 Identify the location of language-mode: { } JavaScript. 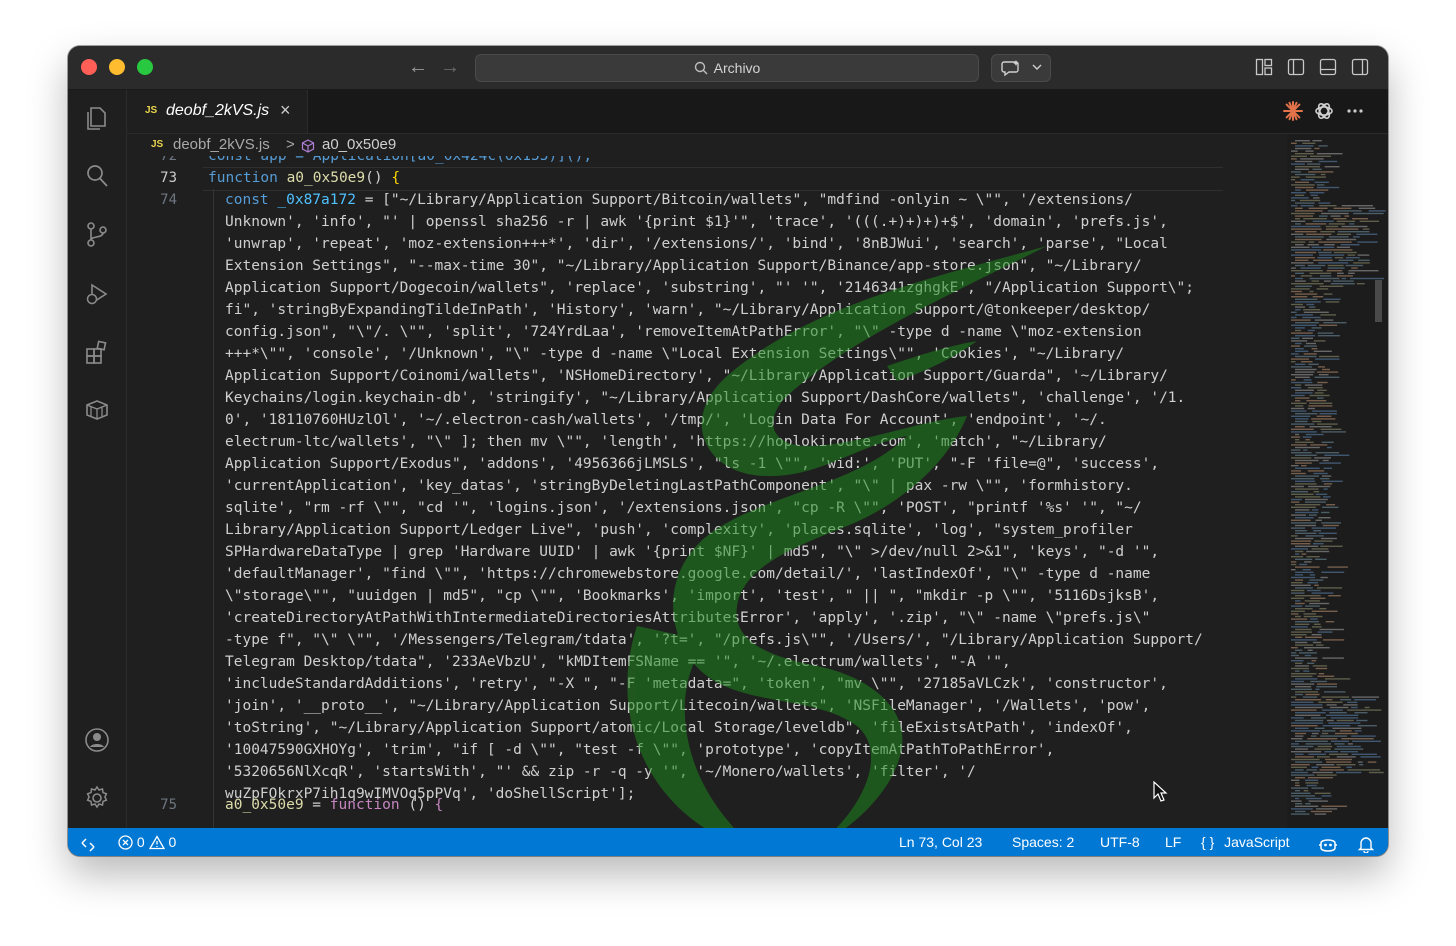
(1245, 842).